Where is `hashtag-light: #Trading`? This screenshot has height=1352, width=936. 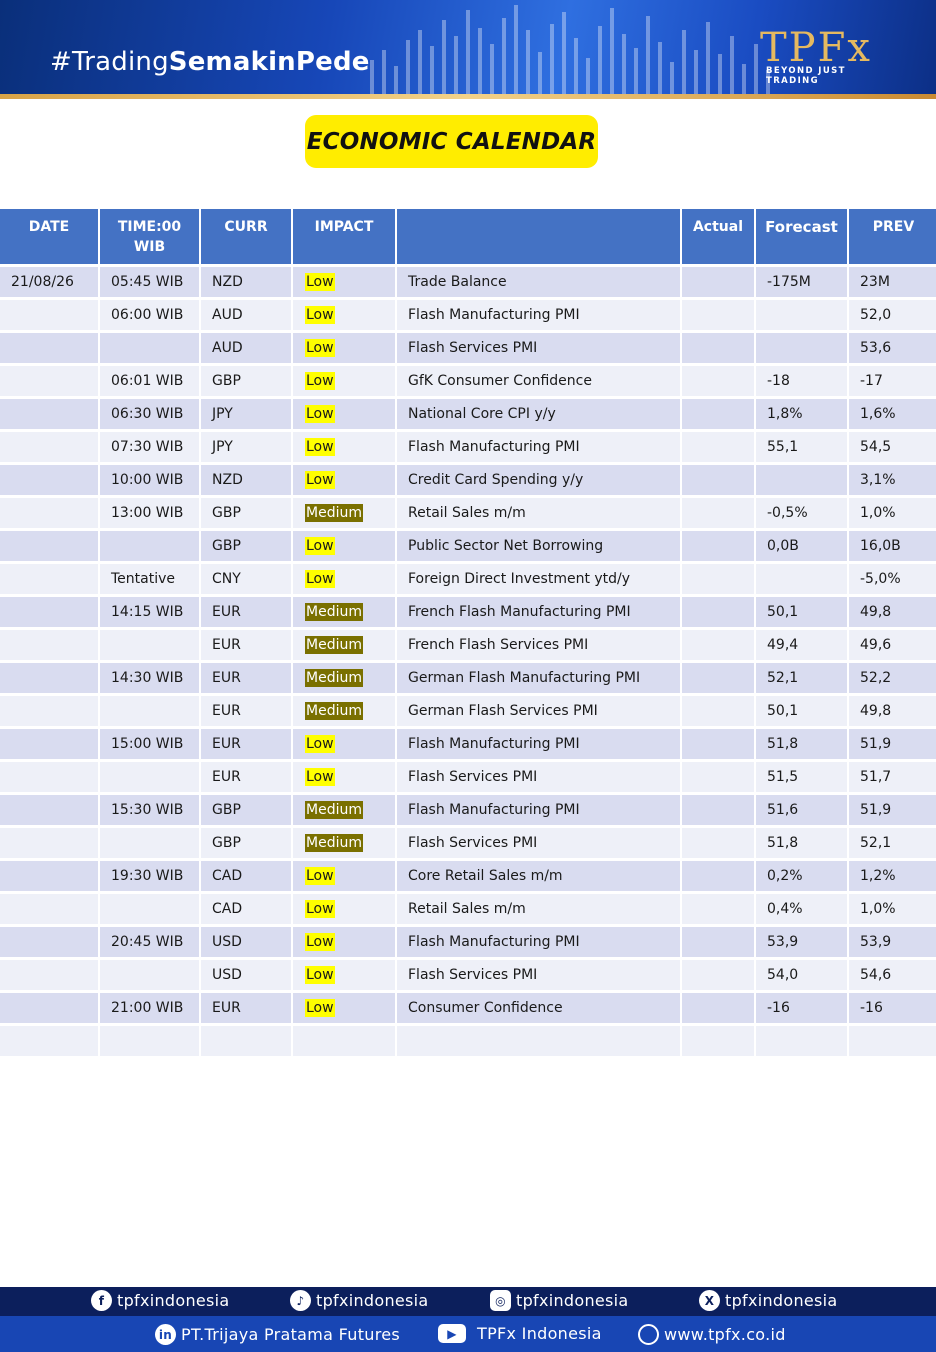 hashtag-light: #Trading is located at coordinates (109, 62).